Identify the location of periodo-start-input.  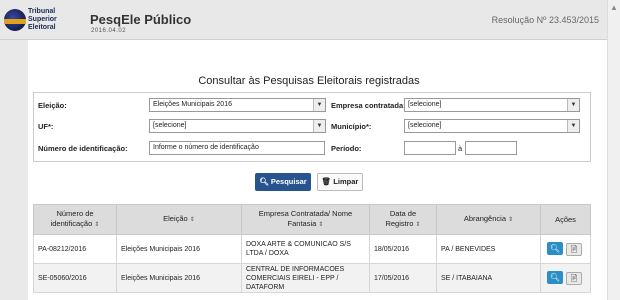
(430, 148).